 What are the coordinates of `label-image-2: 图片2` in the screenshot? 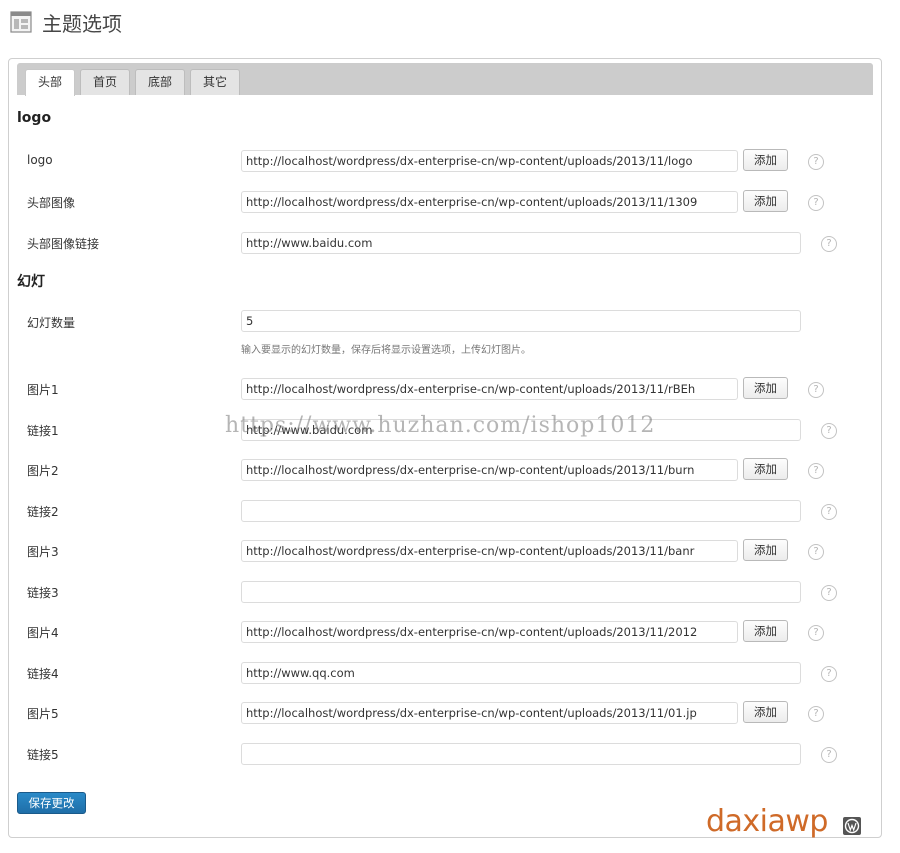 It's located at (43, 471).